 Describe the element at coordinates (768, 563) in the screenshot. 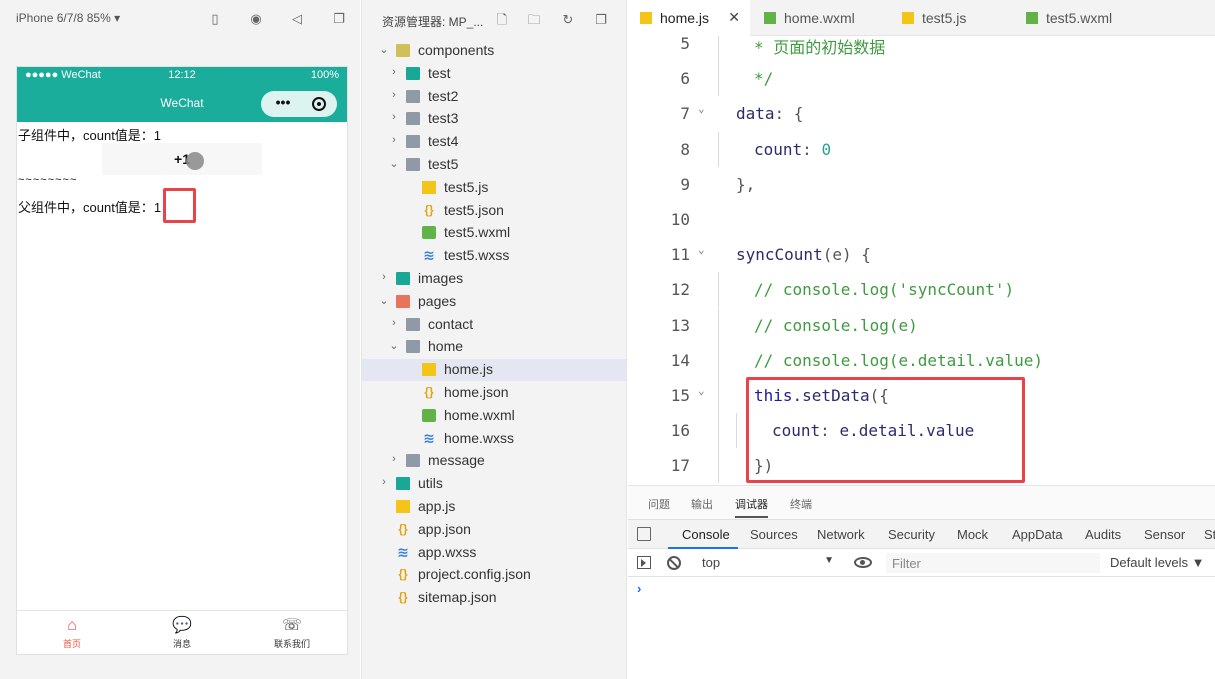

I see `context-select: top ▼` at that location.